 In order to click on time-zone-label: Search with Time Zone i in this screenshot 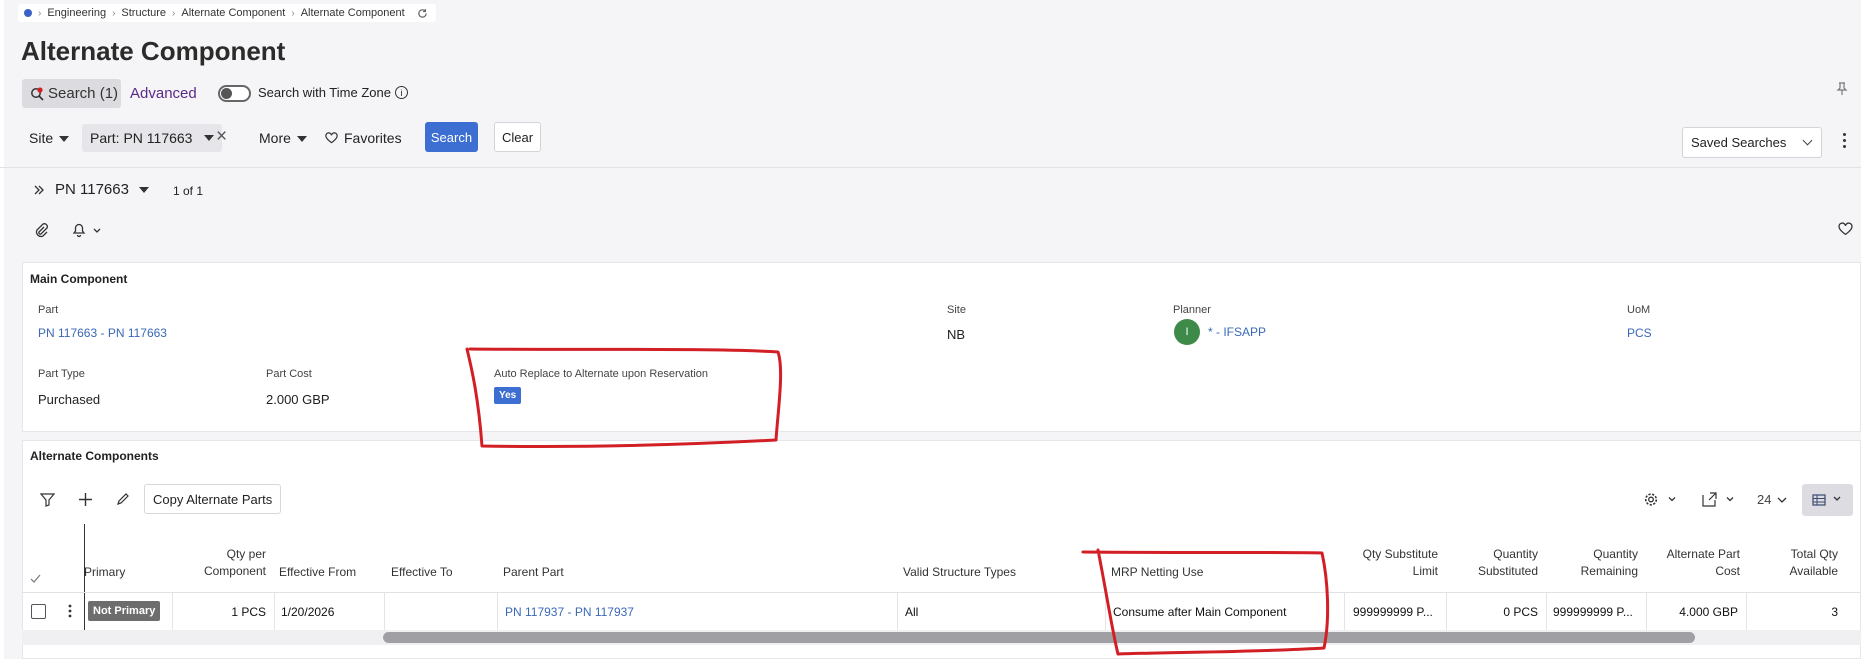, I will do `click(333, 92)`.